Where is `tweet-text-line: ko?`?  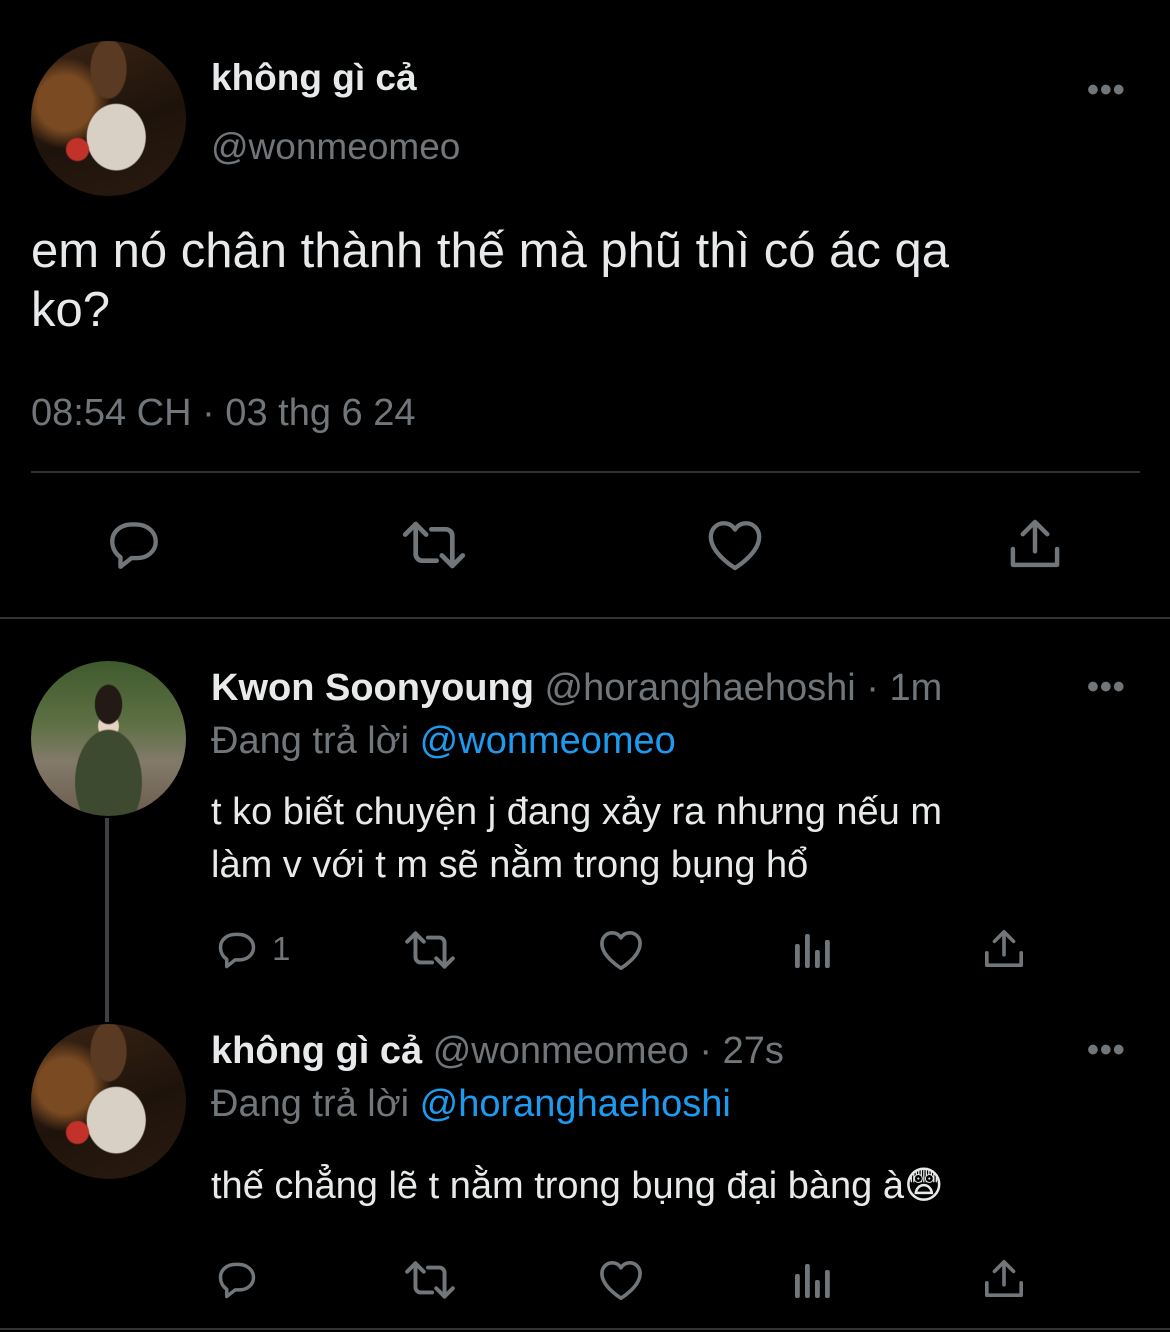 tweet-text-line: ko? is located at coordinates (71, 310).